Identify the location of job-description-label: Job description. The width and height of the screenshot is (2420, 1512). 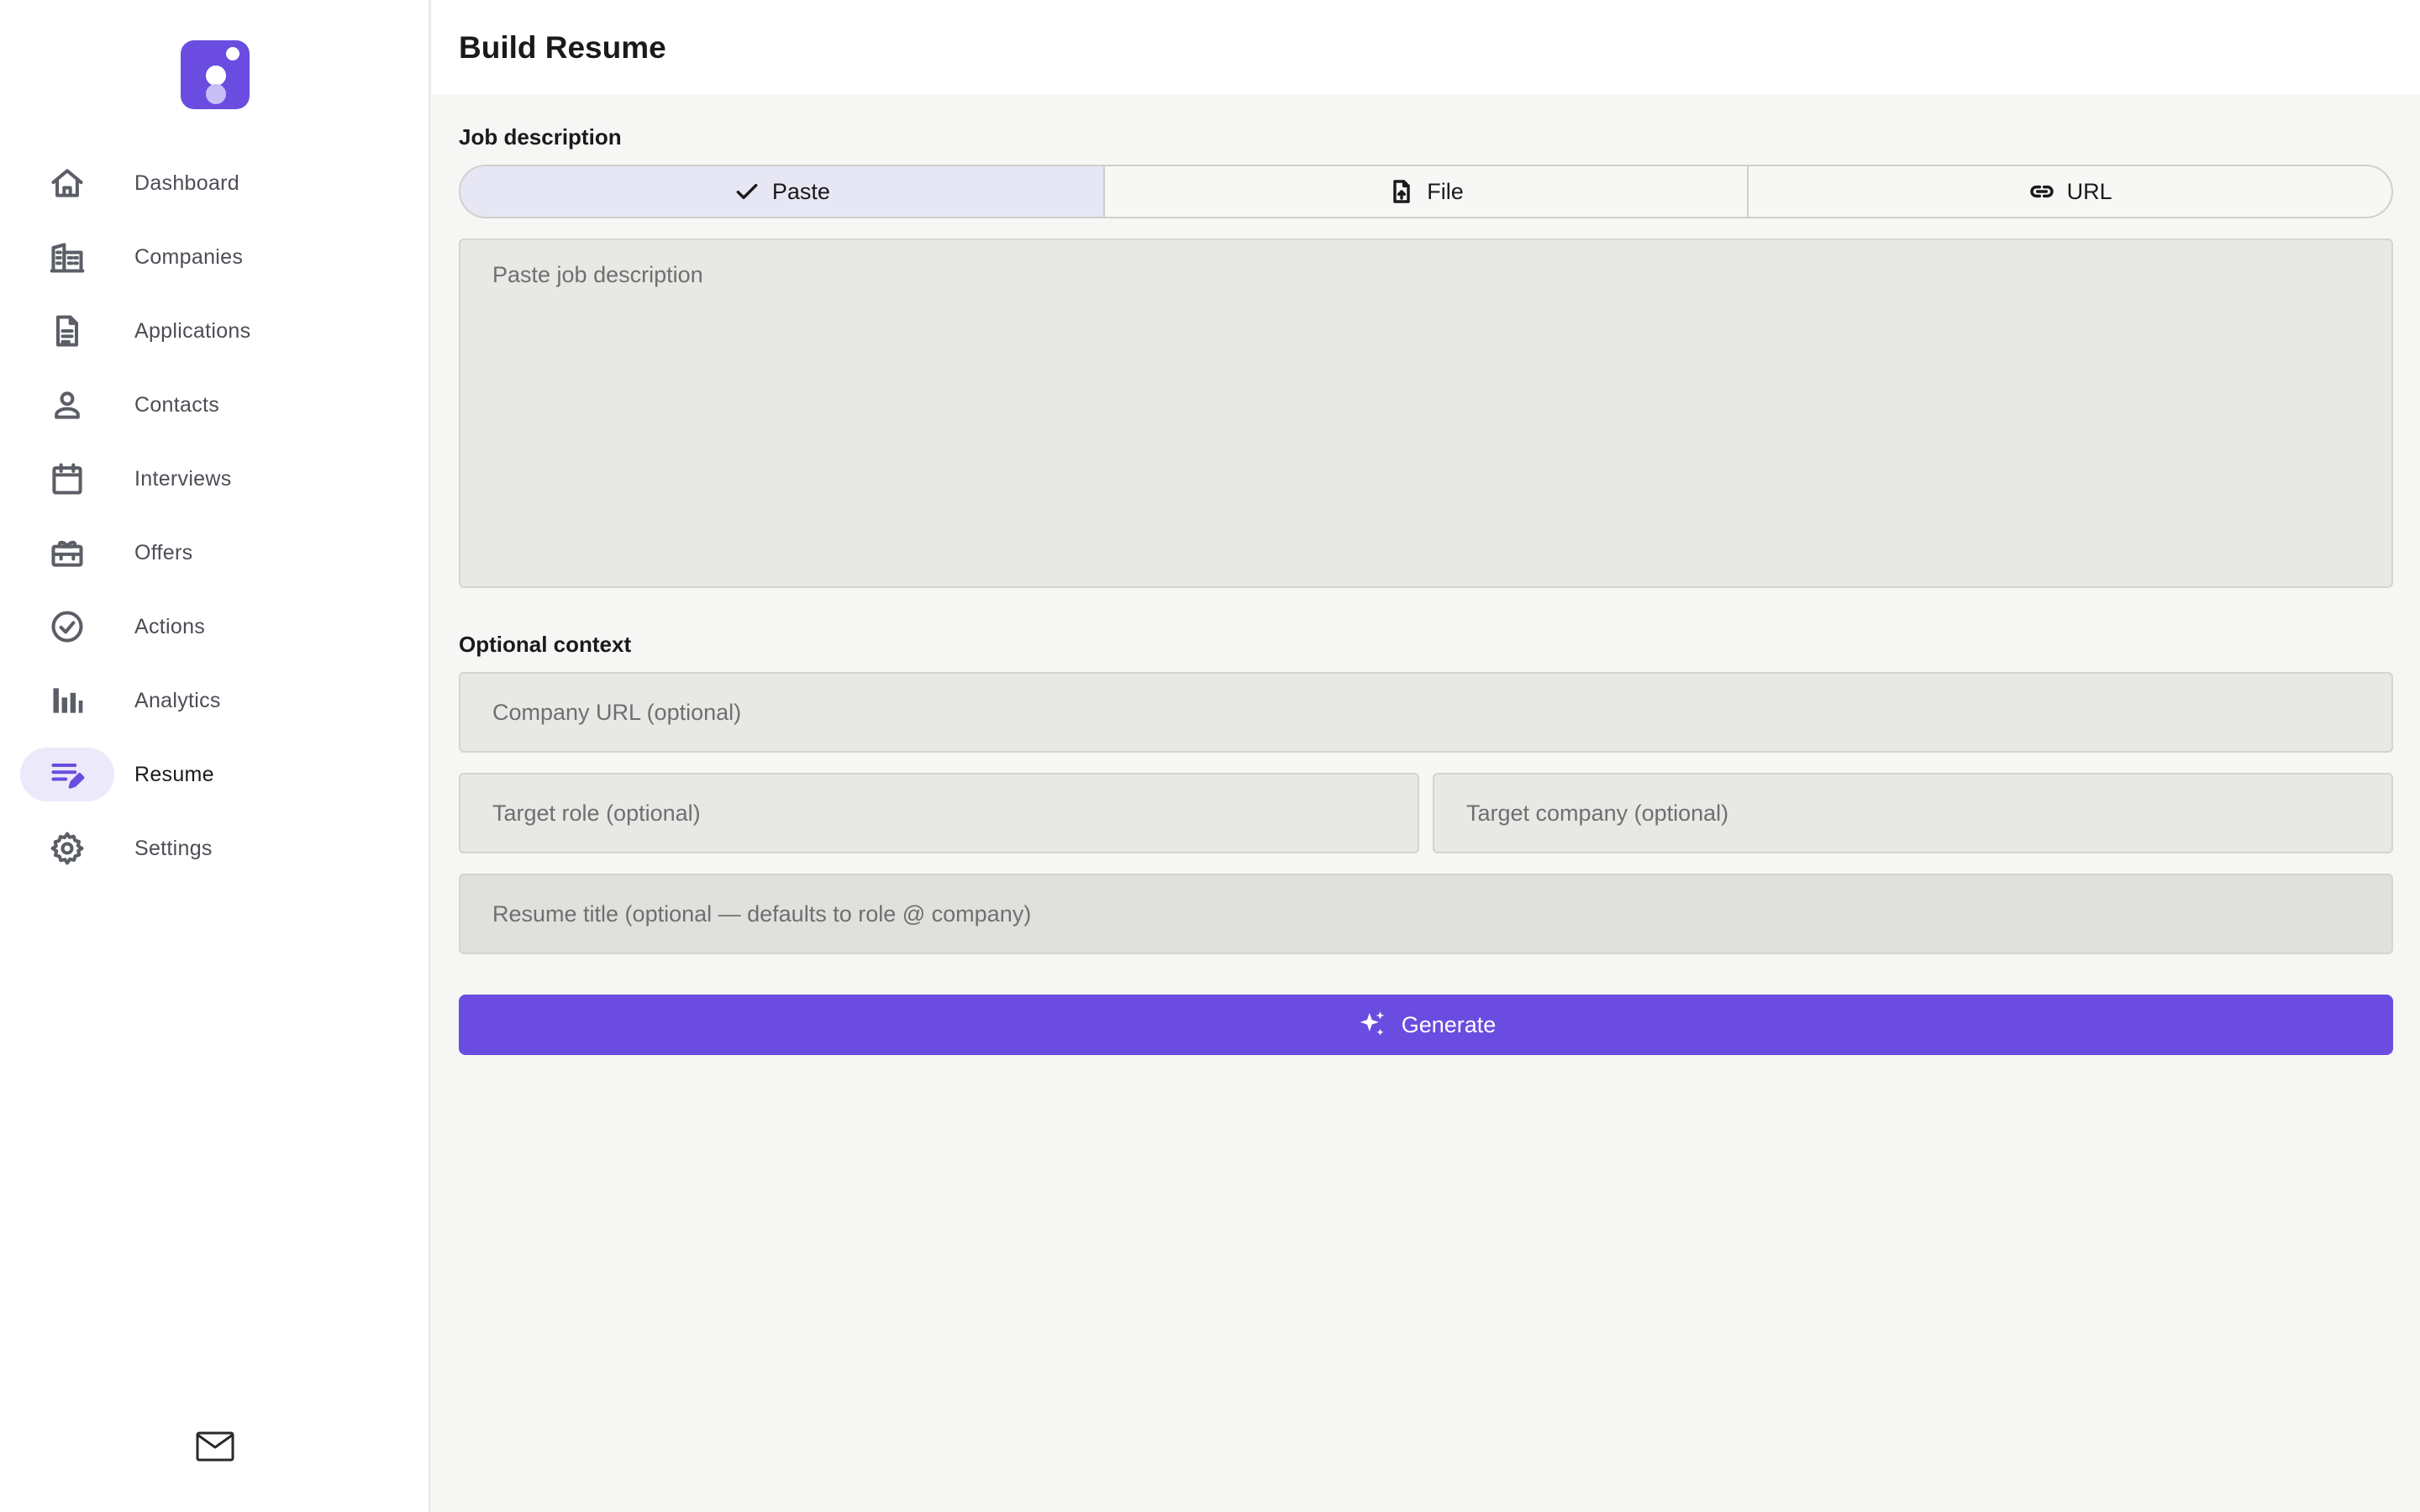
(540, 137).